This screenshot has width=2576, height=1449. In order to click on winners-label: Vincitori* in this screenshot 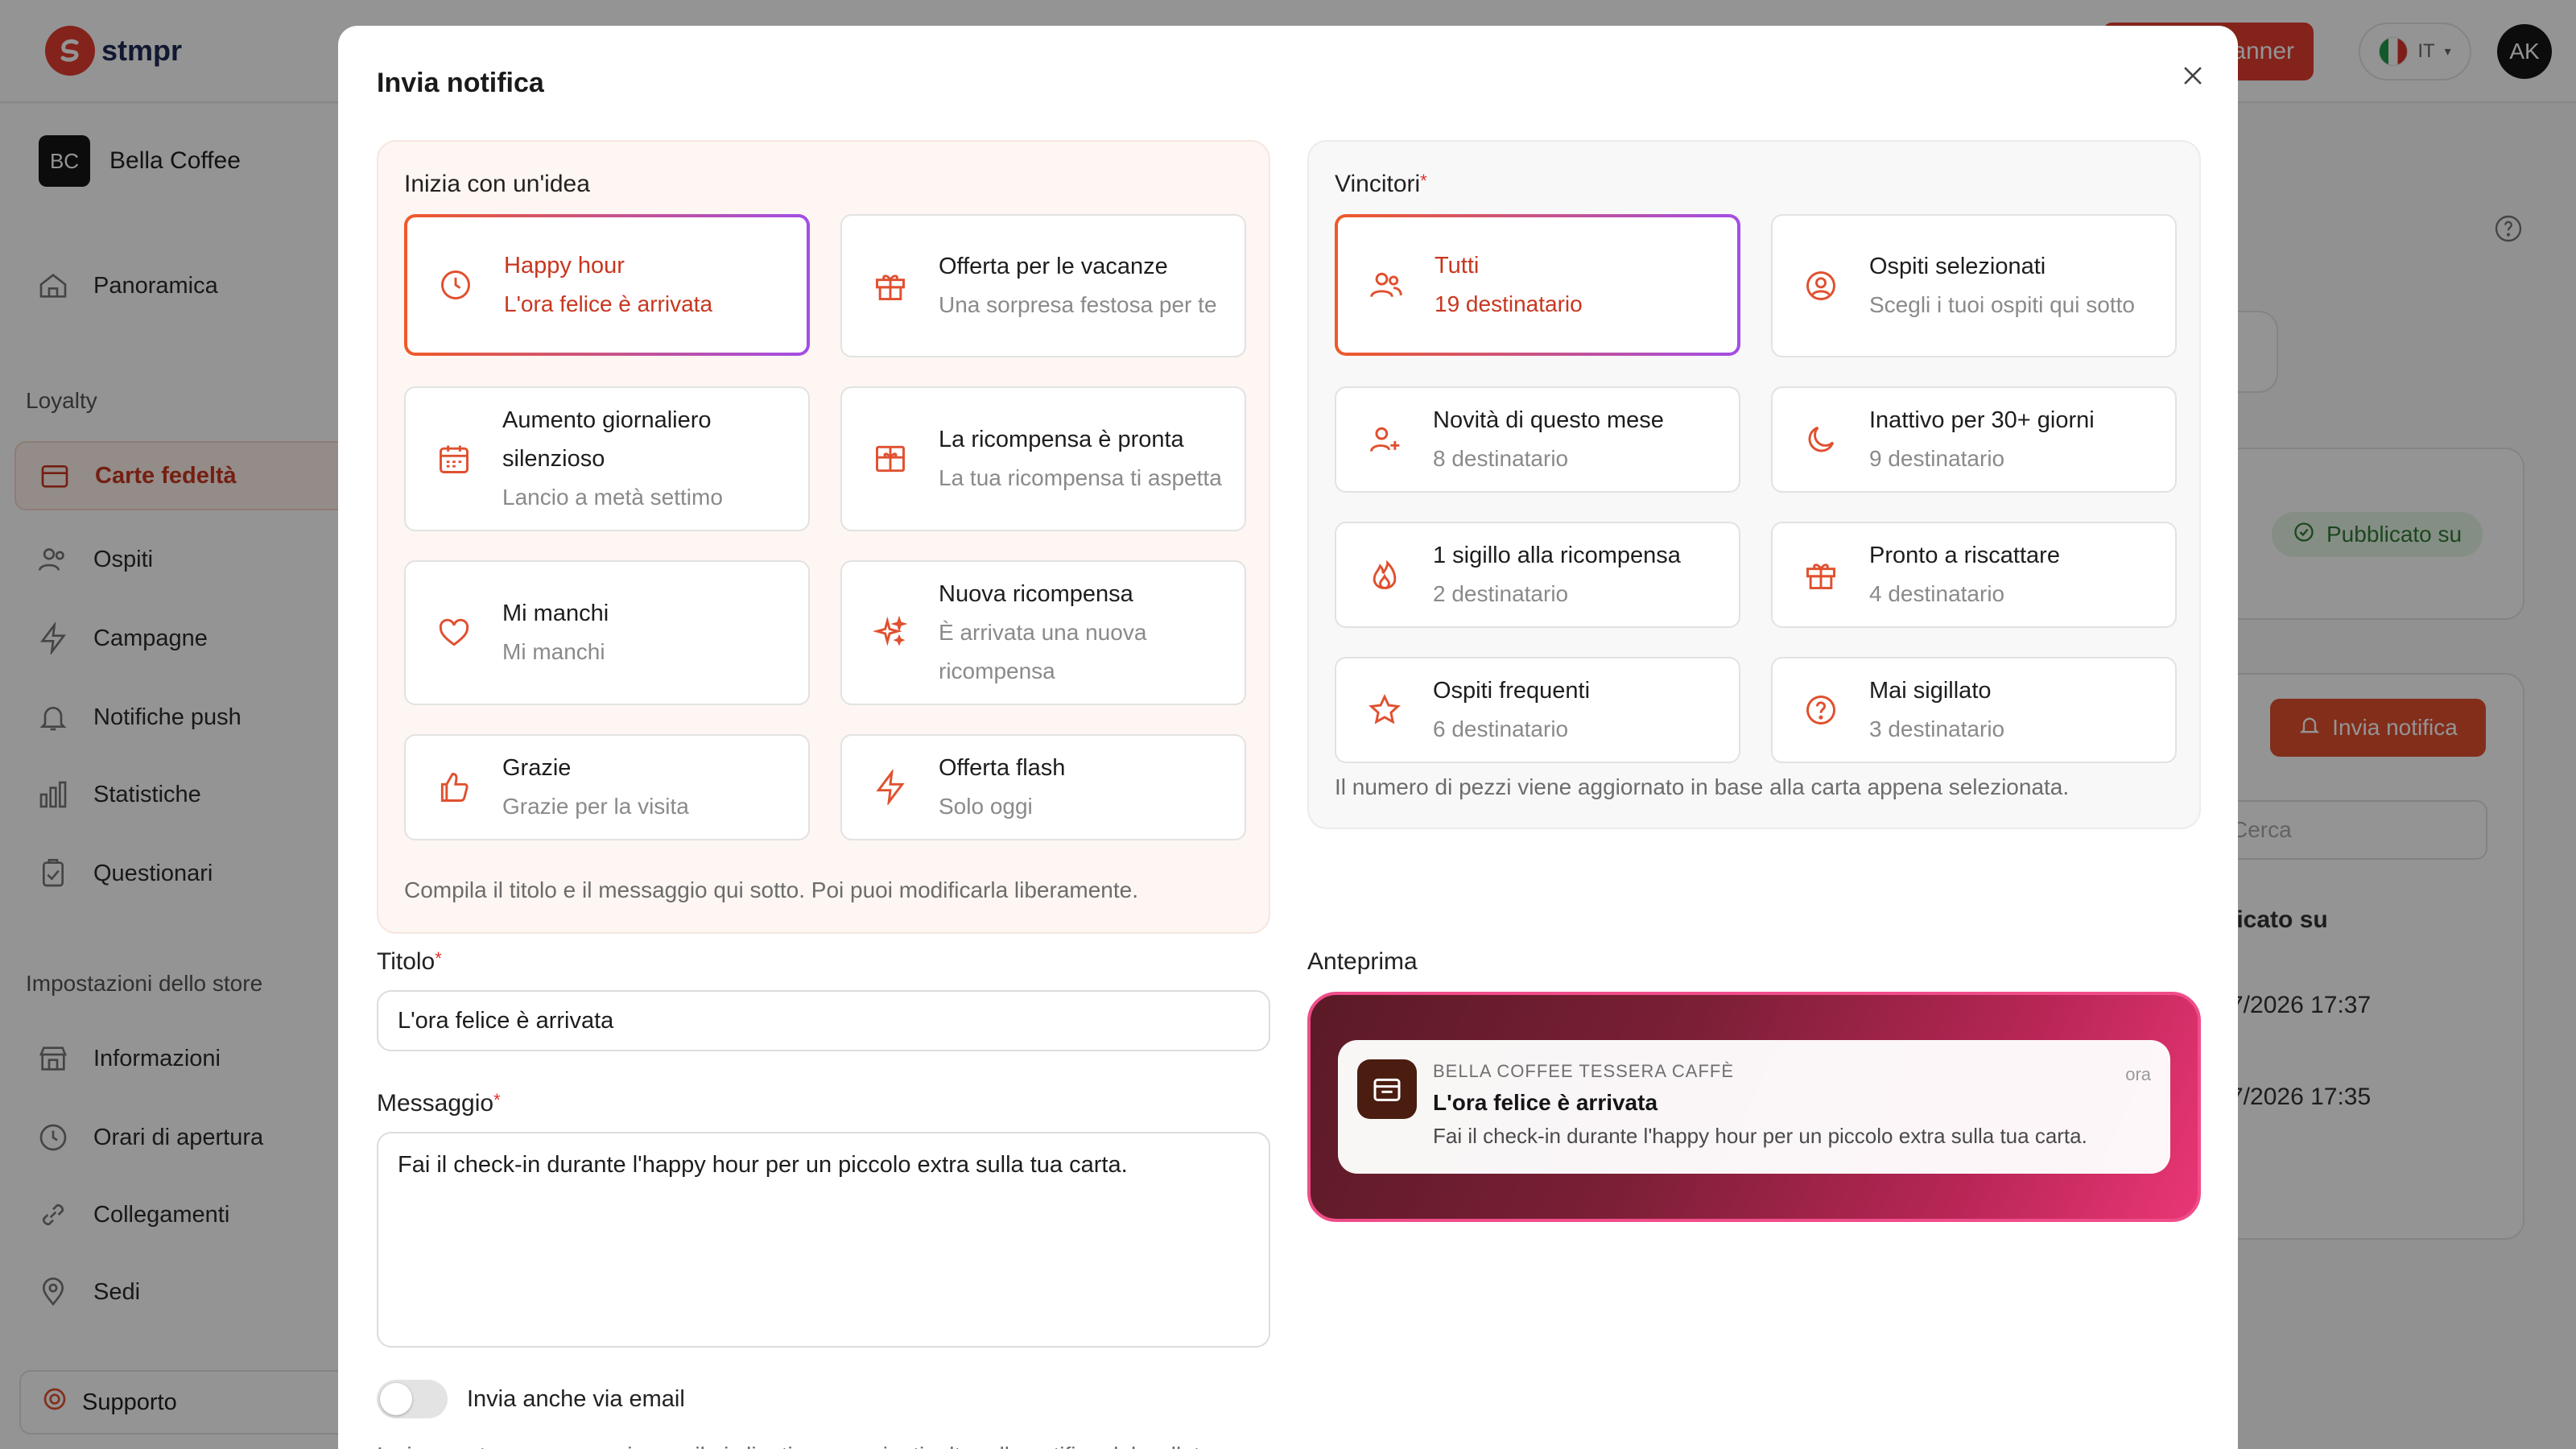, I will do `click(1381, 184)`.